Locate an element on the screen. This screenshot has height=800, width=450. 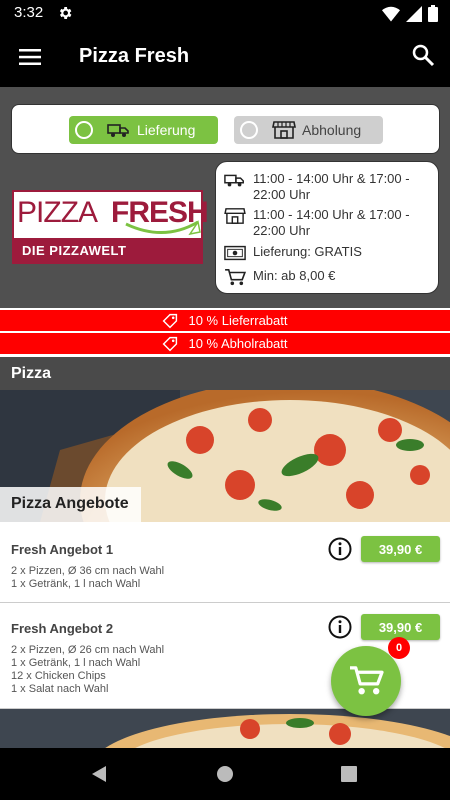
search-icon is located at coordinates (423, 55).